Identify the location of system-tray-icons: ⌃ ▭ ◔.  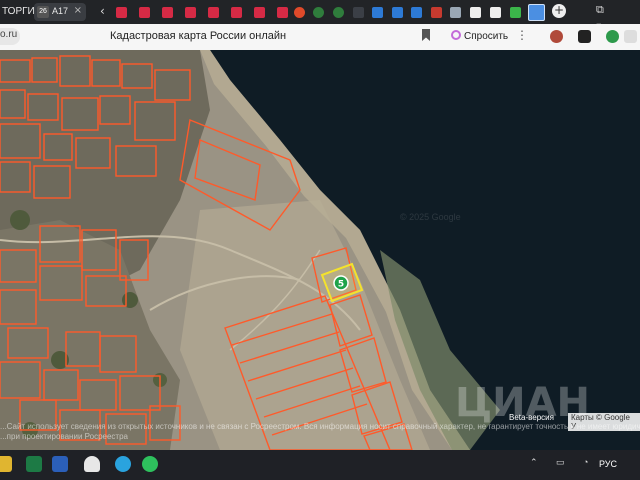
(563, 462).